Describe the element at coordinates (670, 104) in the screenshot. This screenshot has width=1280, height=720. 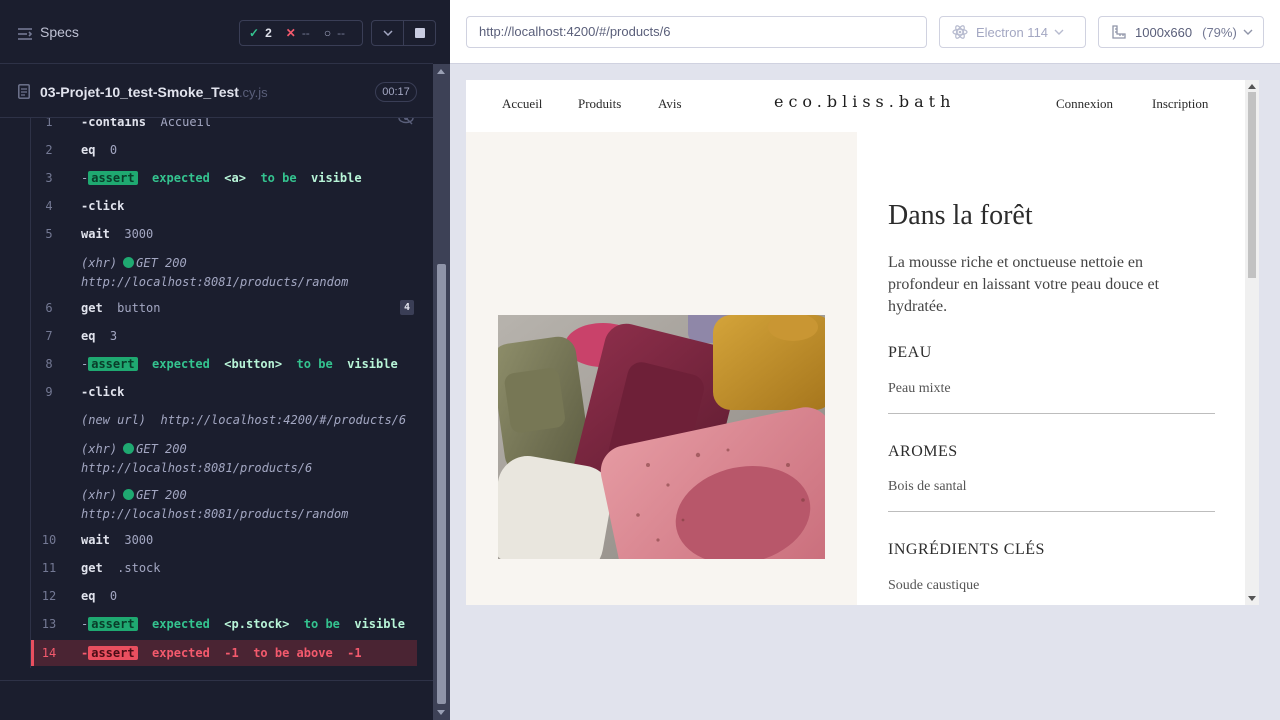
I see `nav-link-reviews: Avis` at that location.